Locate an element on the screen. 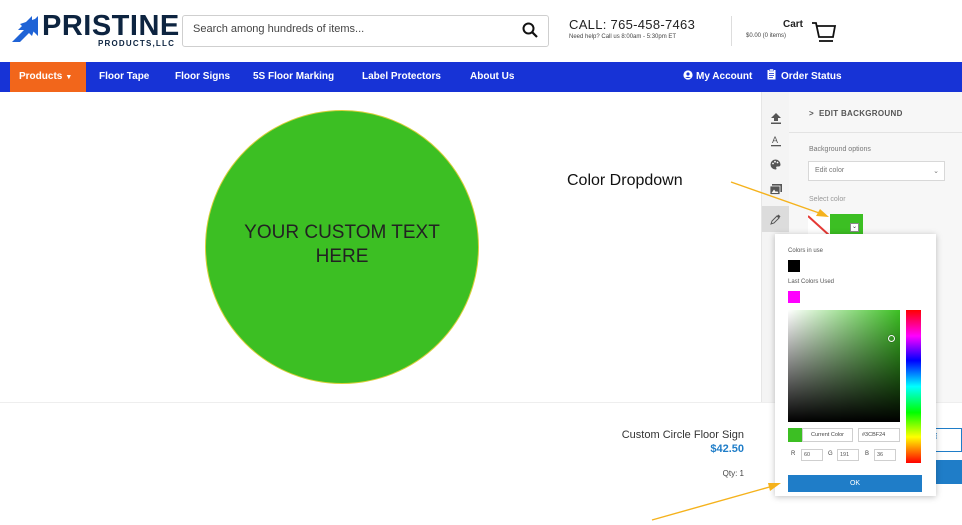 The image size is (962, 525). arrowhead-to-ok is located at coordinates (774, 487).